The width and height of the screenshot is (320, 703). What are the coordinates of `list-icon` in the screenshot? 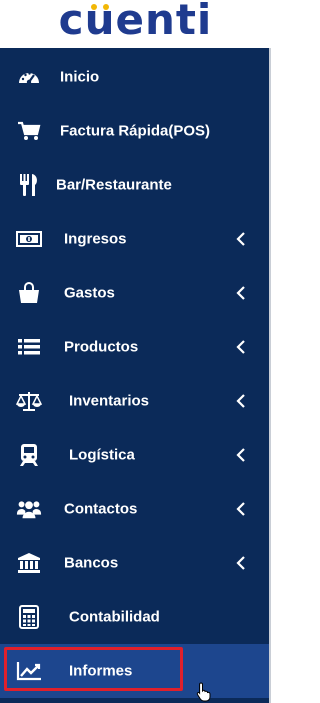 It's located at (29, 347).